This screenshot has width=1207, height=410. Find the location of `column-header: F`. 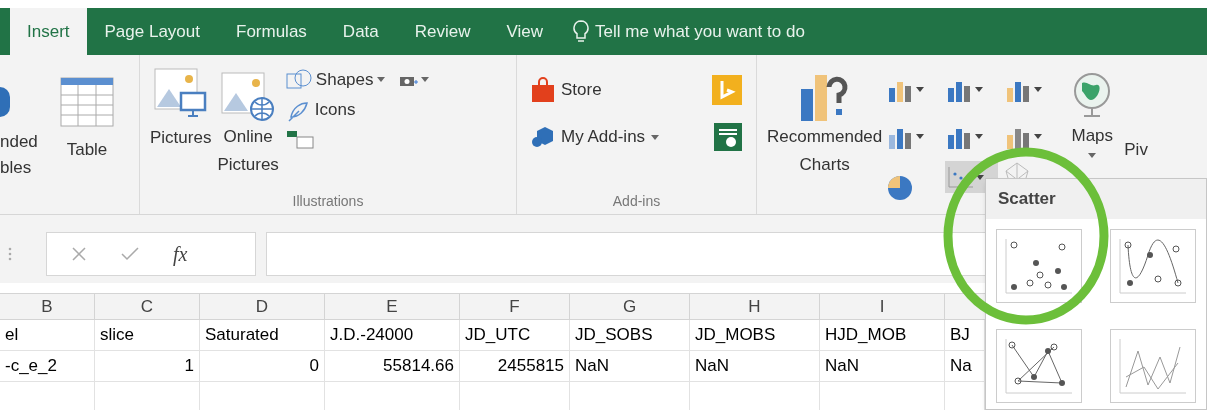

column-header: F is located at coordinates (515, 306).